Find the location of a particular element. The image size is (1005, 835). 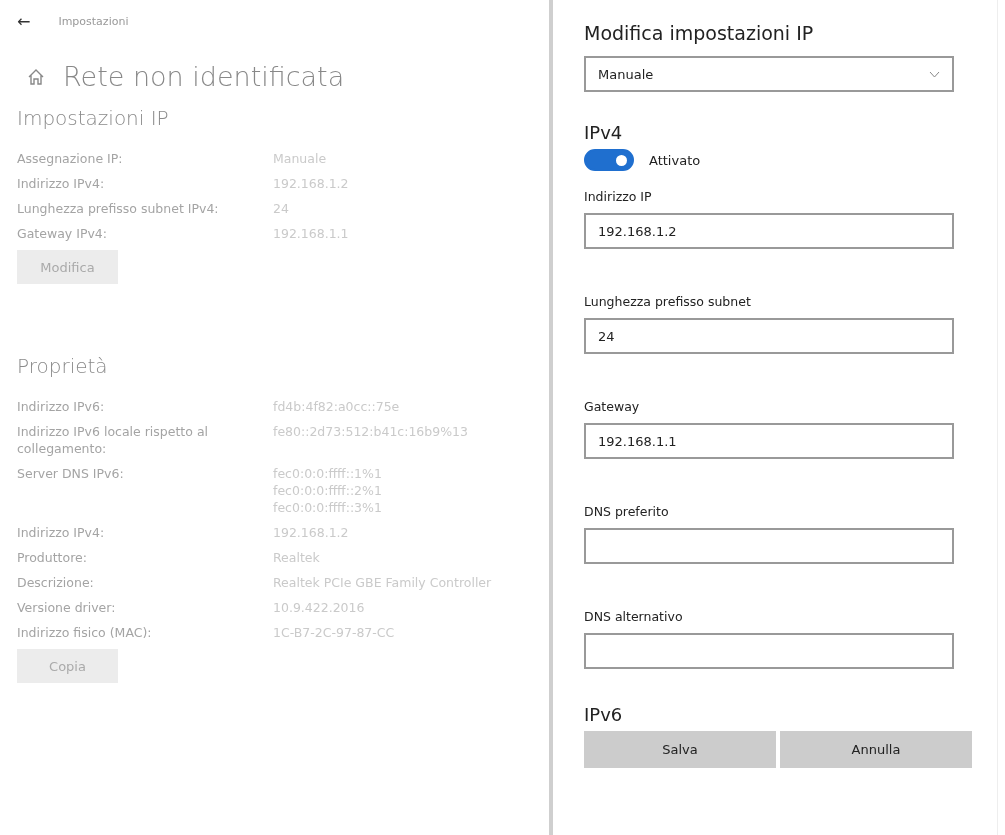

field-label: Lunghezza prefisso subnet is located at coordinates (668, 301).